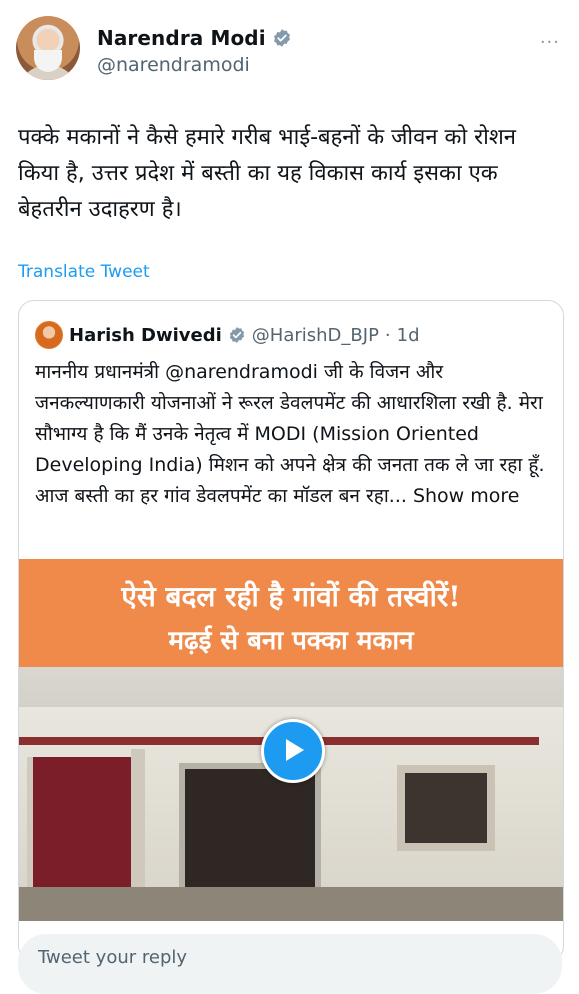 This screenshot has width=579, height=994. What do you see at coordinates (293, 751) in the screenshot?
I see `play-button-icon` at bounding box center [293, 751].